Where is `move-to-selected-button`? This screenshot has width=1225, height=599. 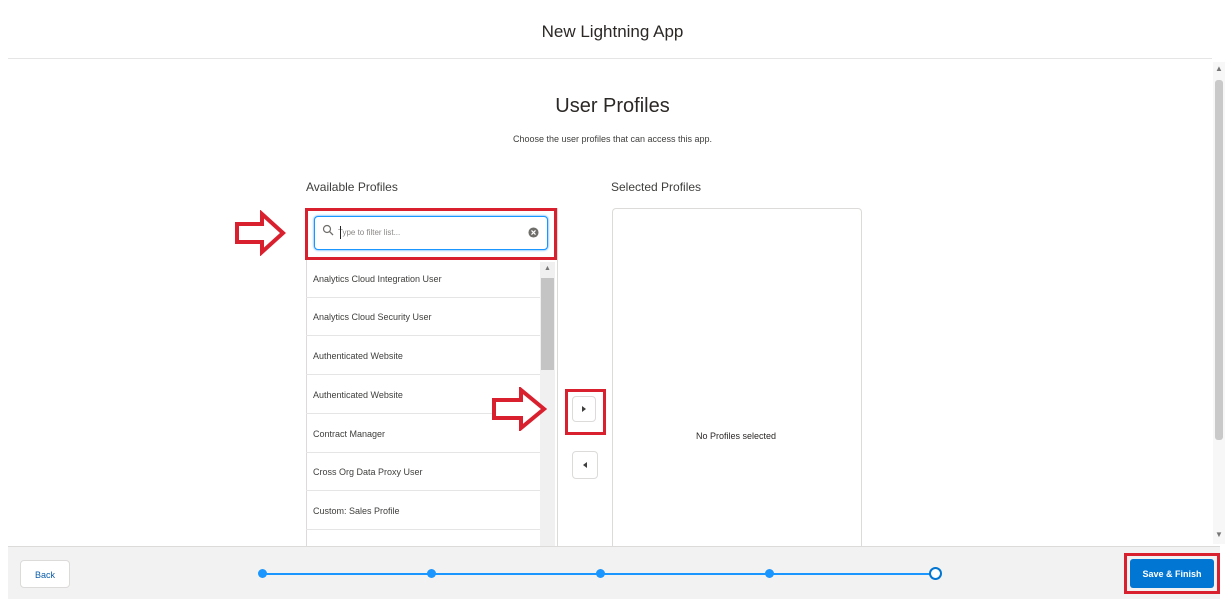 move-to-selected-button is located at coordinates (584, 409).